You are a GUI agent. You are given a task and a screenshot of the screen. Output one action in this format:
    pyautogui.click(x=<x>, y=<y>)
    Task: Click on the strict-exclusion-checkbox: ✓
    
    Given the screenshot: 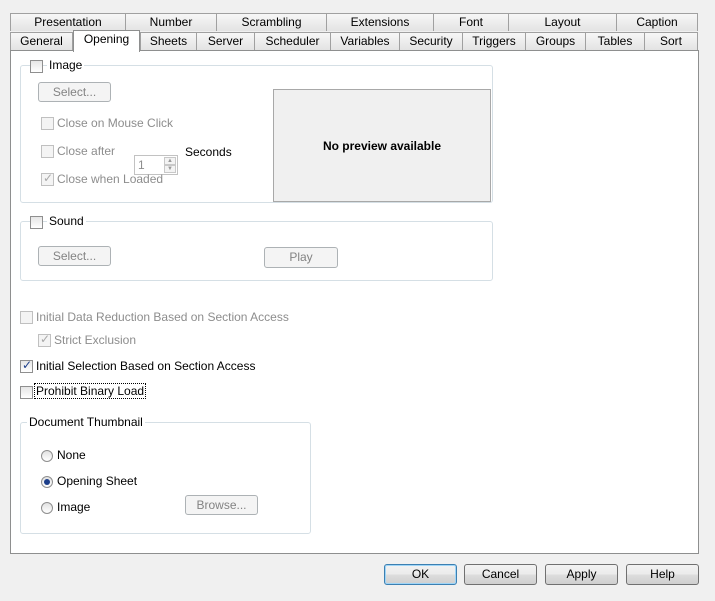 What is the action you would take?
    pyautogui.click(x=44, y=339)
    